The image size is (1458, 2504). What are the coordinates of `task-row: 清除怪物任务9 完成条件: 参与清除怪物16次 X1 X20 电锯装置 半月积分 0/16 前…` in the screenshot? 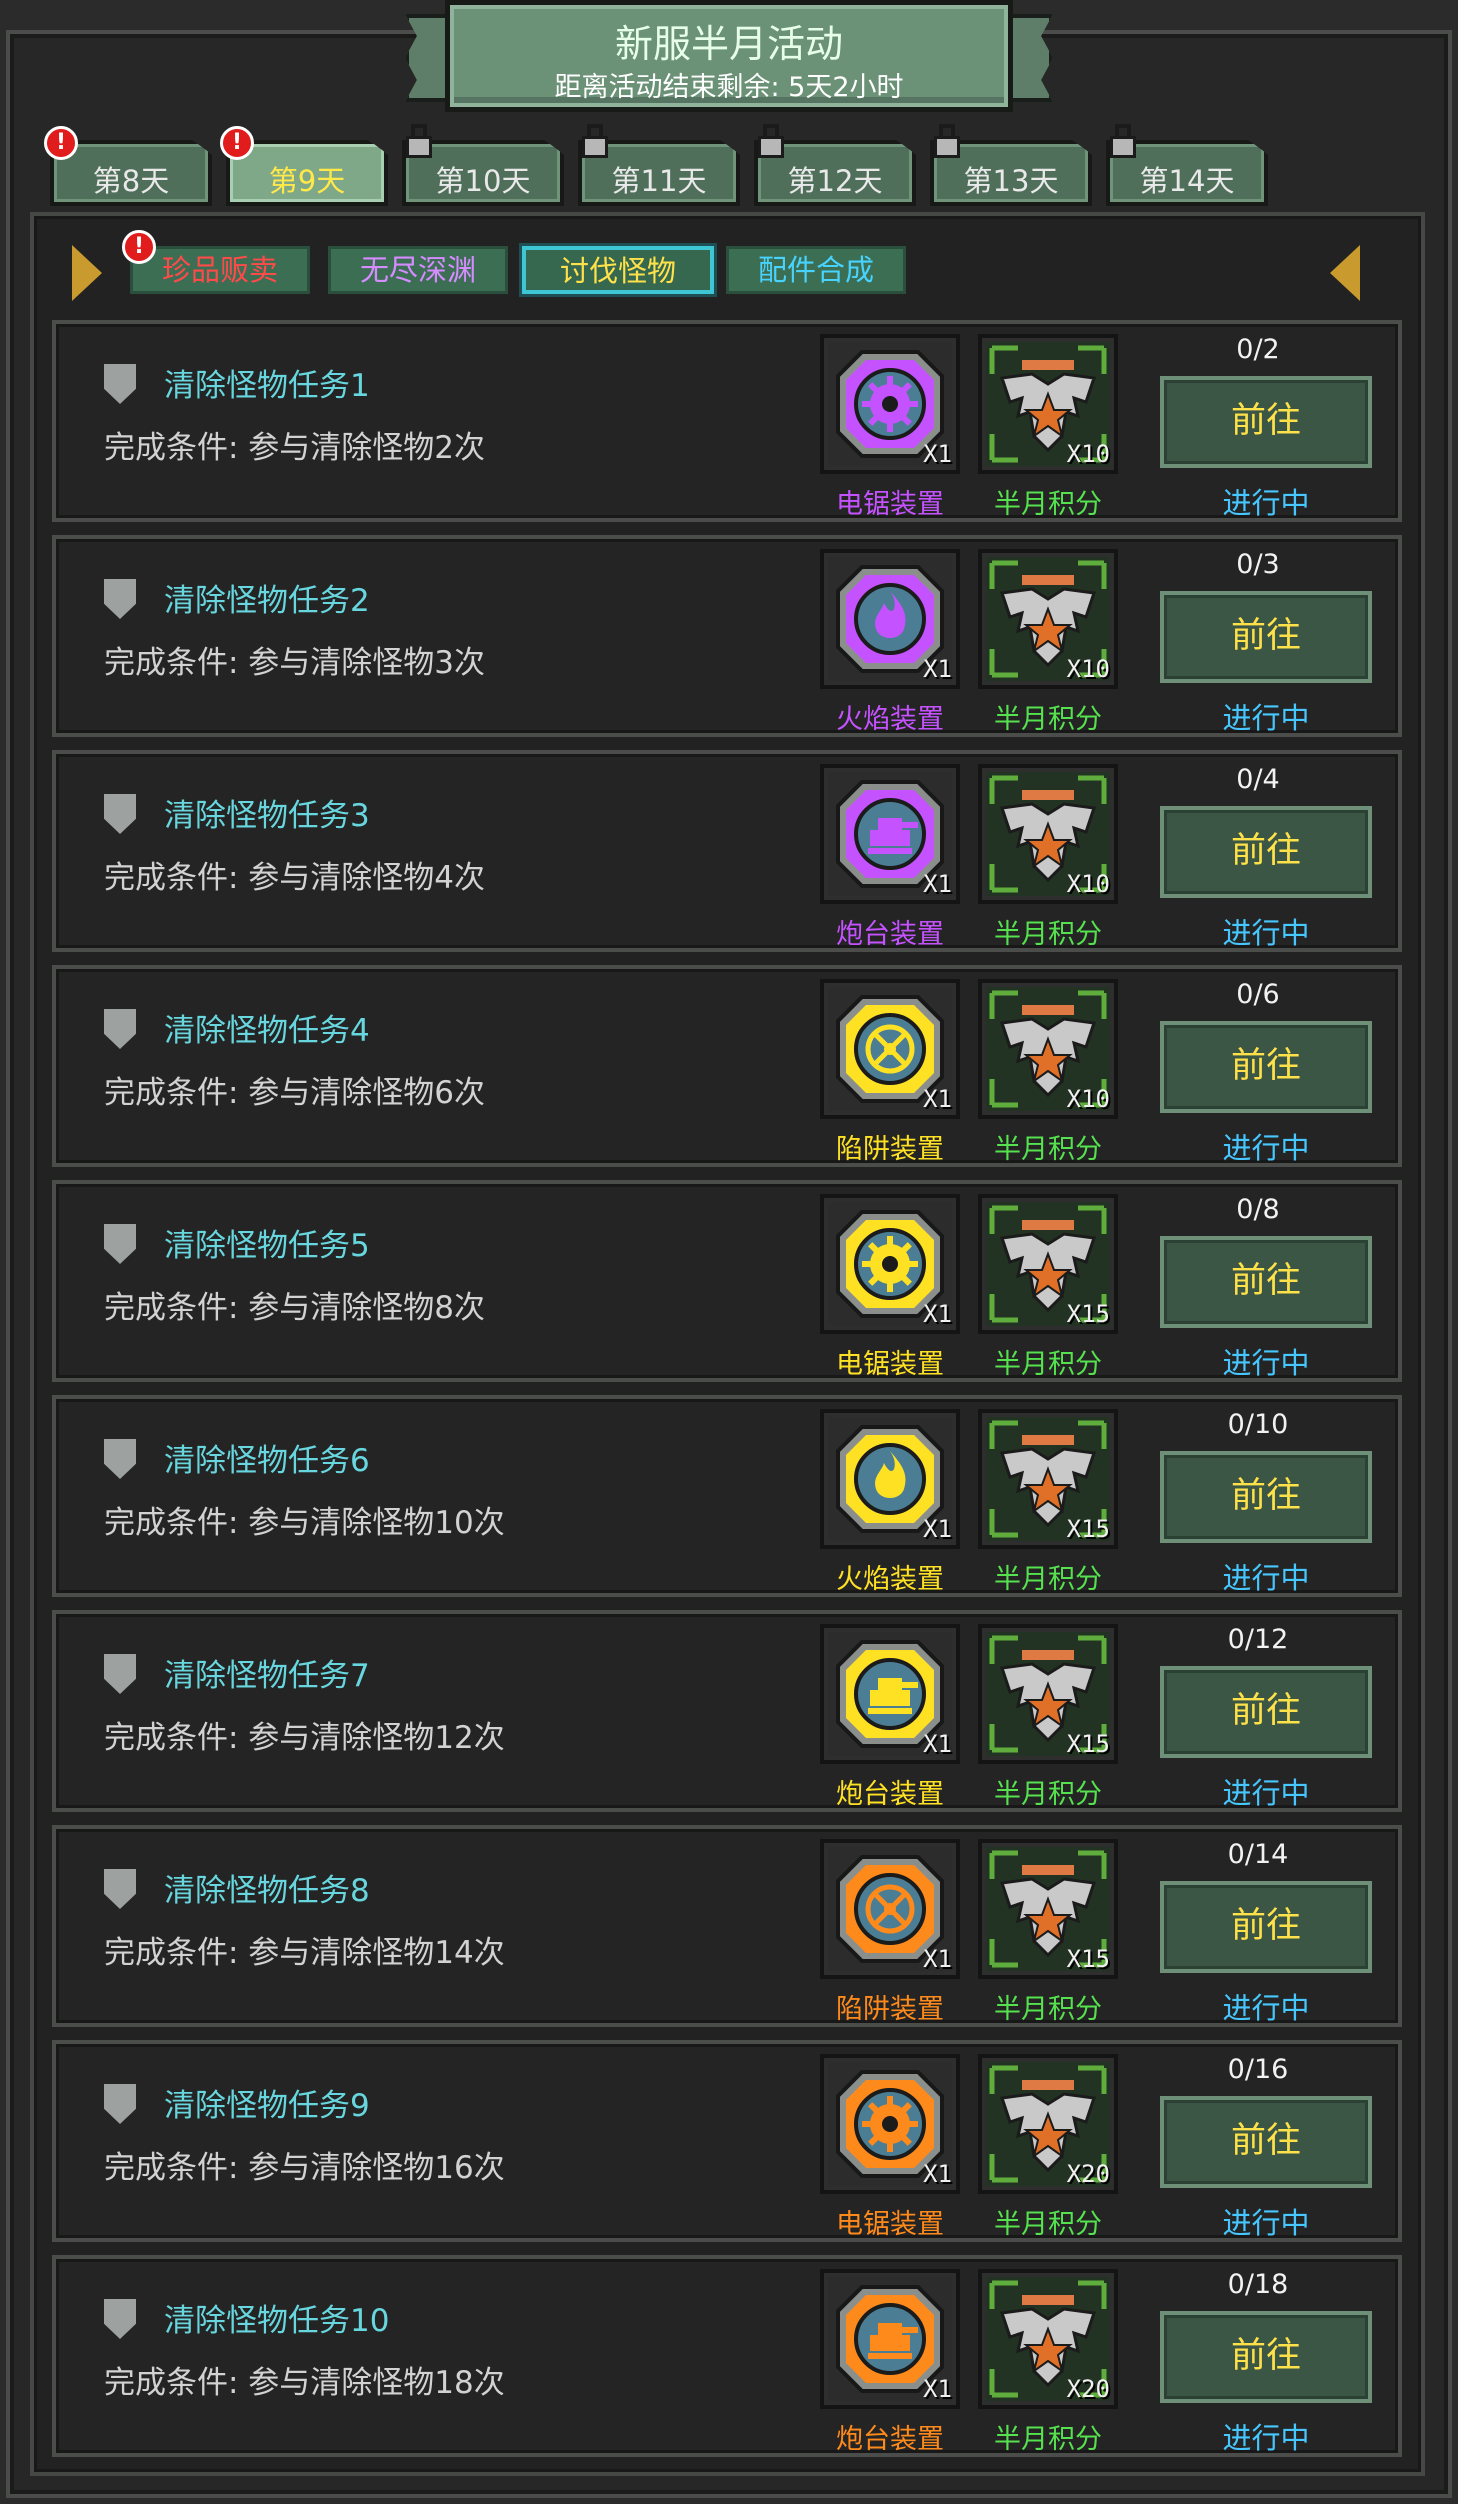 It's located at (727, 2141).